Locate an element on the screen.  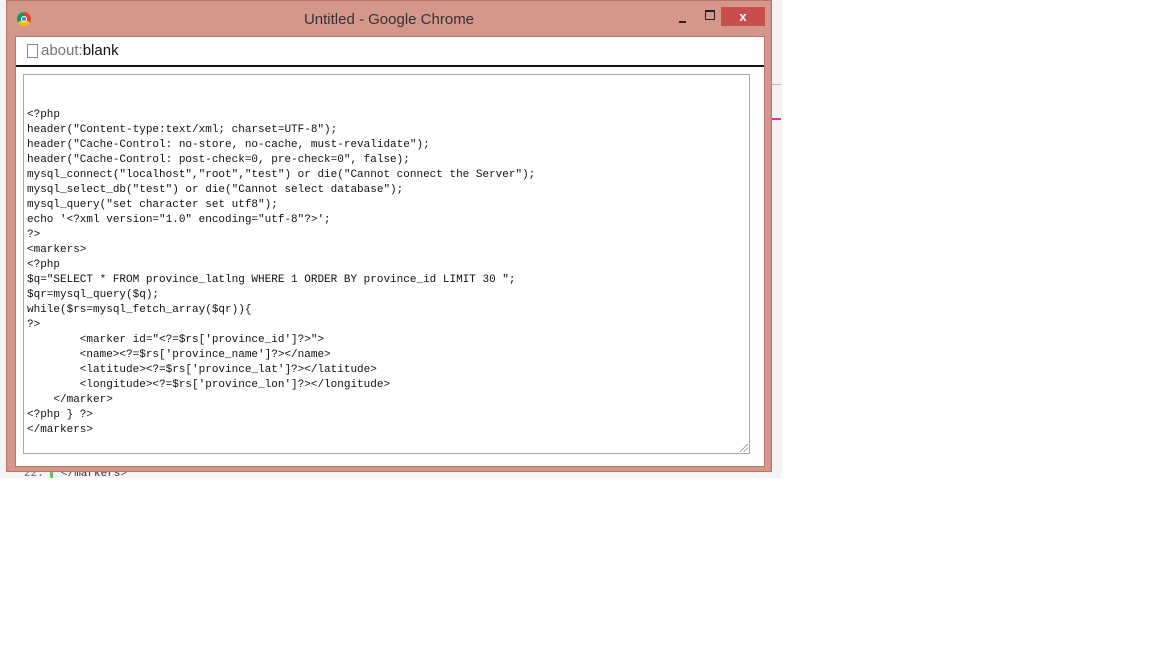
window-title: Untitled - Google Chrome is located at coordinates (389, 19).